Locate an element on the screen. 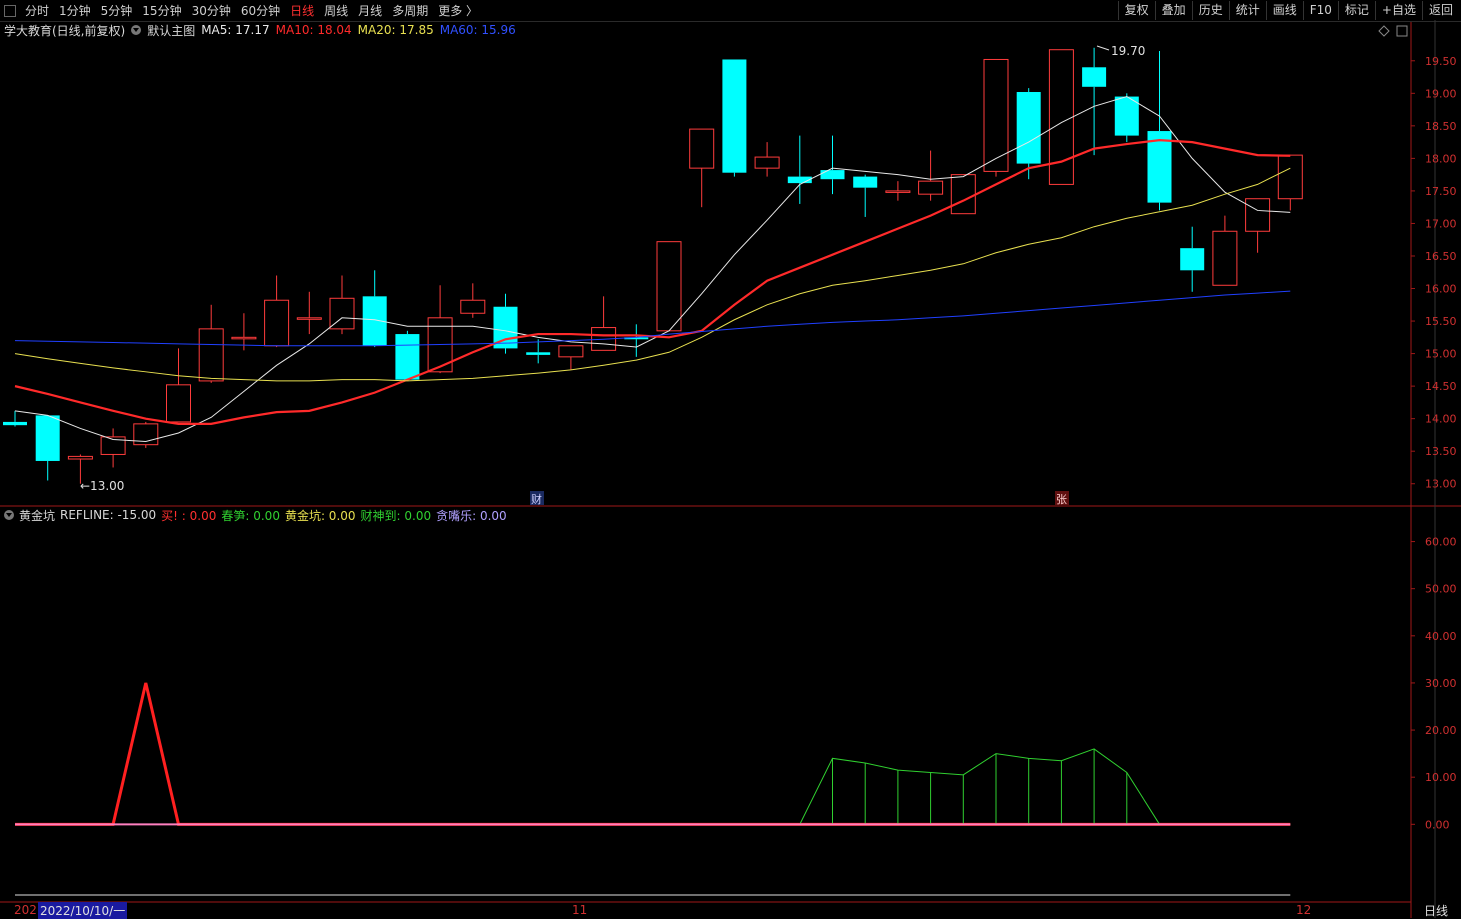 The width and height of the screenshot is (1461, 919). indicator-tick-label: 0.00 is located at coordinates (1437, 824).